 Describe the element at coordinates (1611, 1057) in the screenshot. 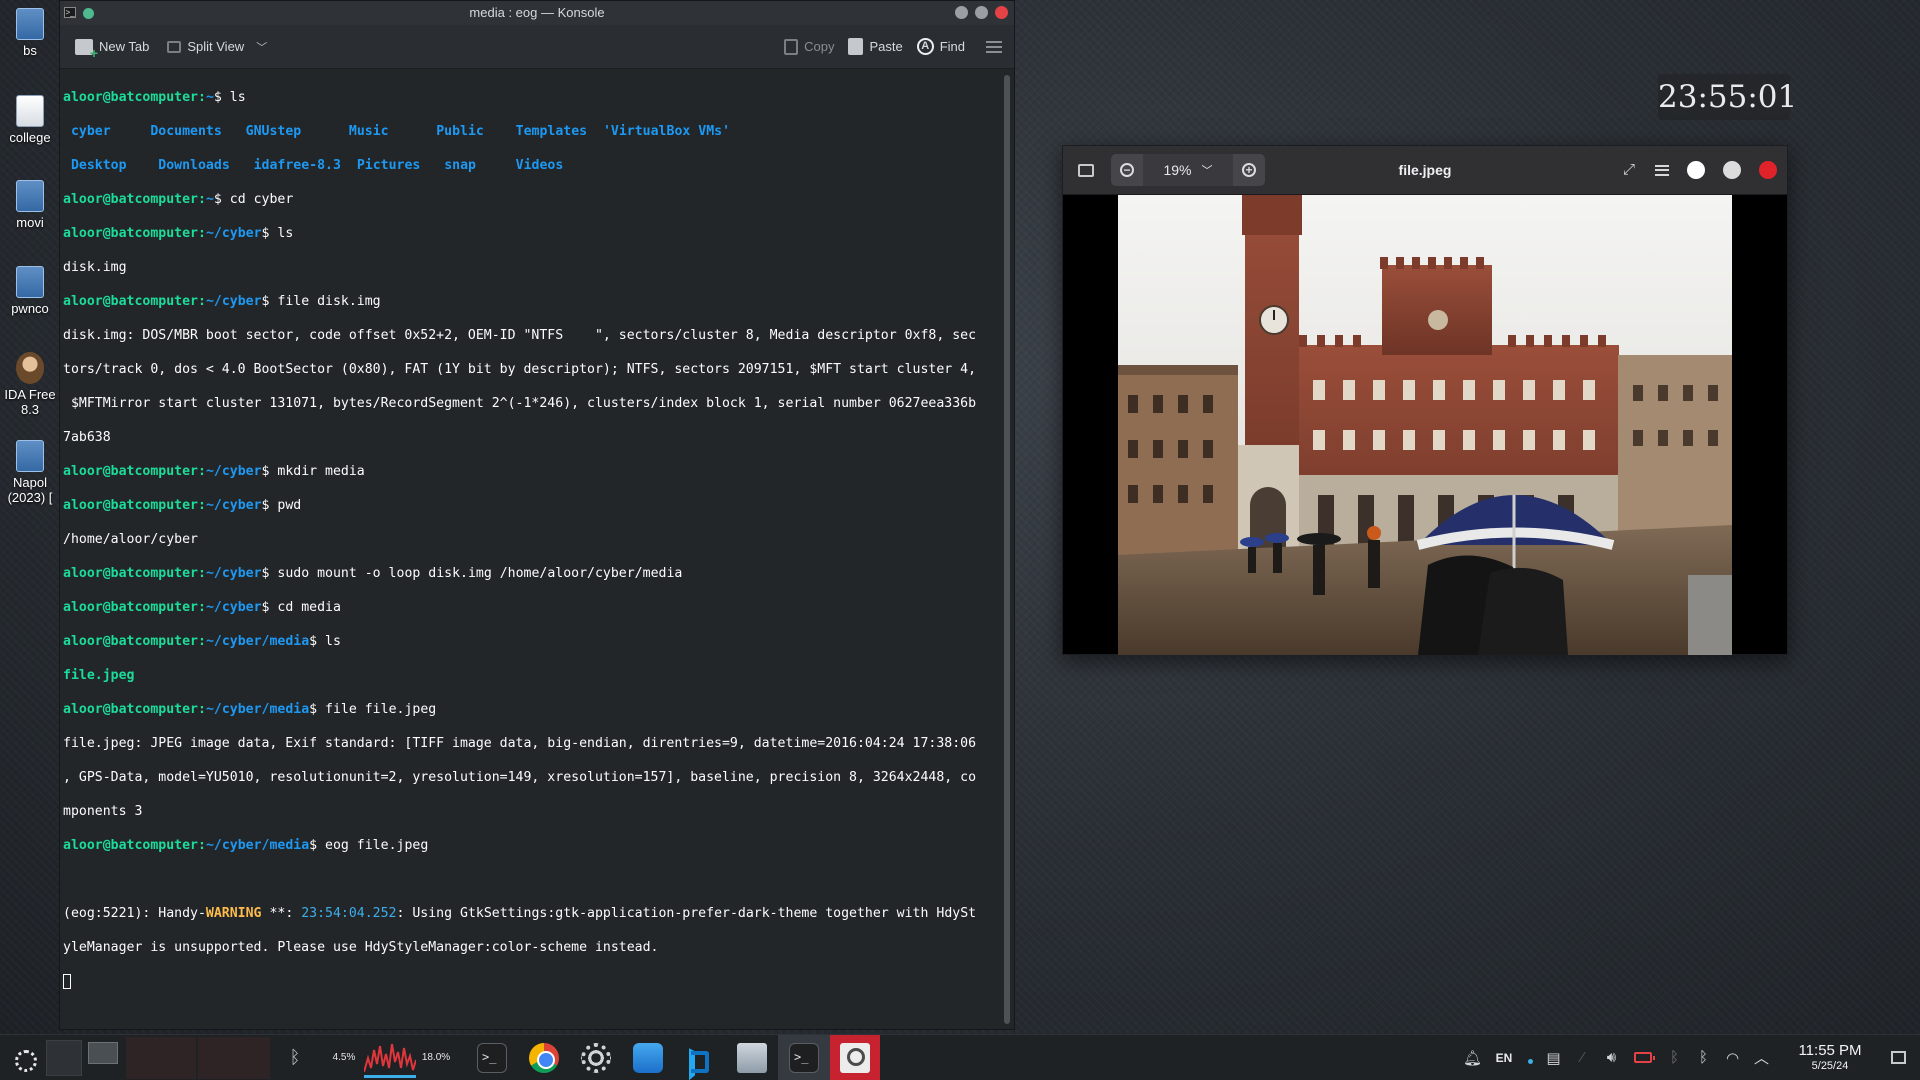

I see `volume-icon: 🔊︎` at that location.